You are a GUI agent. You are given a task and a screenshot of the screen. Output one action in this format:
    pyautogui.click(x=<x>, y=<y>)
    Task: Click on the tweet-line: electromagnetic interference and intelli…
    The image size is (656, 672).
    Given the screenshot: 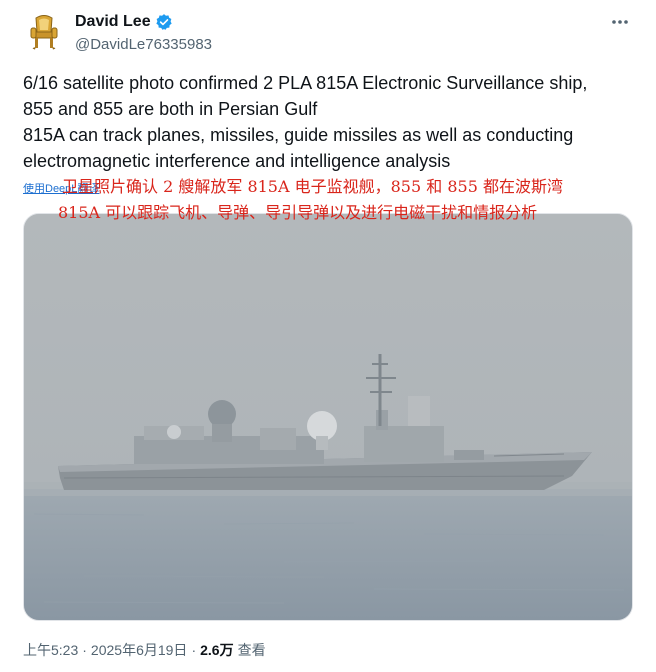 What is the action you would take?
    pyautogui.click(x=237, y=161)
    